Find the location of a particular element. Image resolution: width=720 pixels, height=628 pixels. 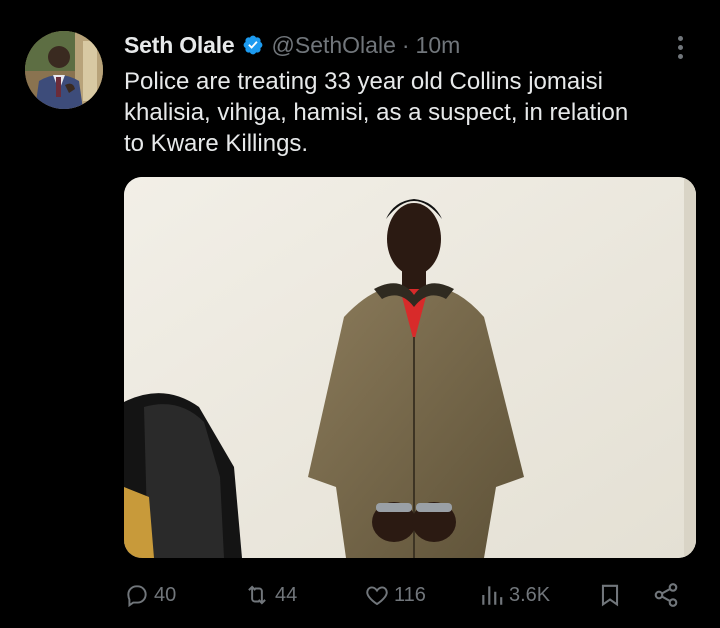

avatar-photo is located at coordinates (64, 70).